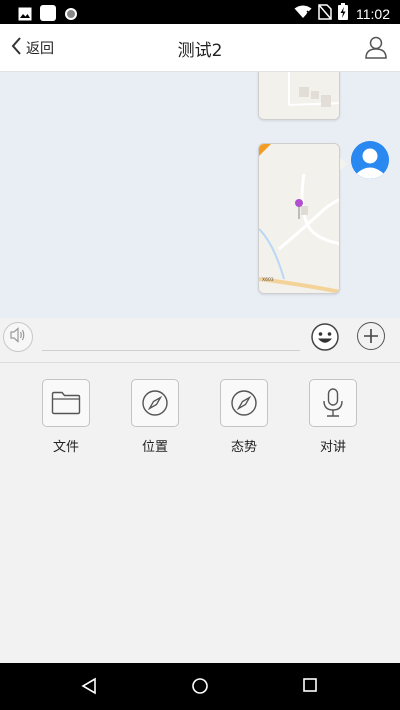 The width and height of the screenshot is (400, 710). Describe the element at coordinates (200, 51) in the screenshot. I see `page-title: 测试2` at that location.